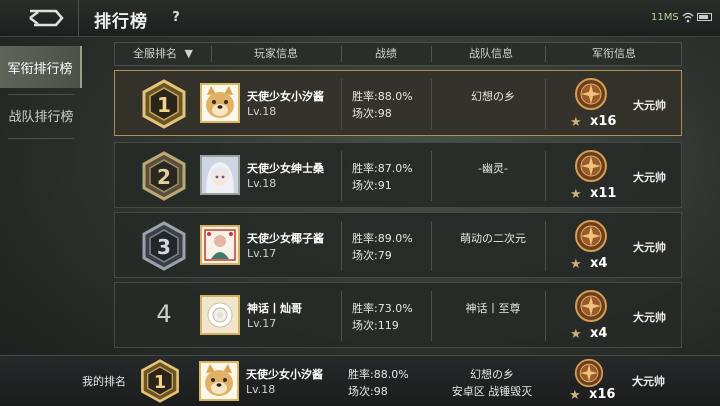  Describe the element at coordinates (704, 17) in the screenshot. I see `battery-icon` at that location.